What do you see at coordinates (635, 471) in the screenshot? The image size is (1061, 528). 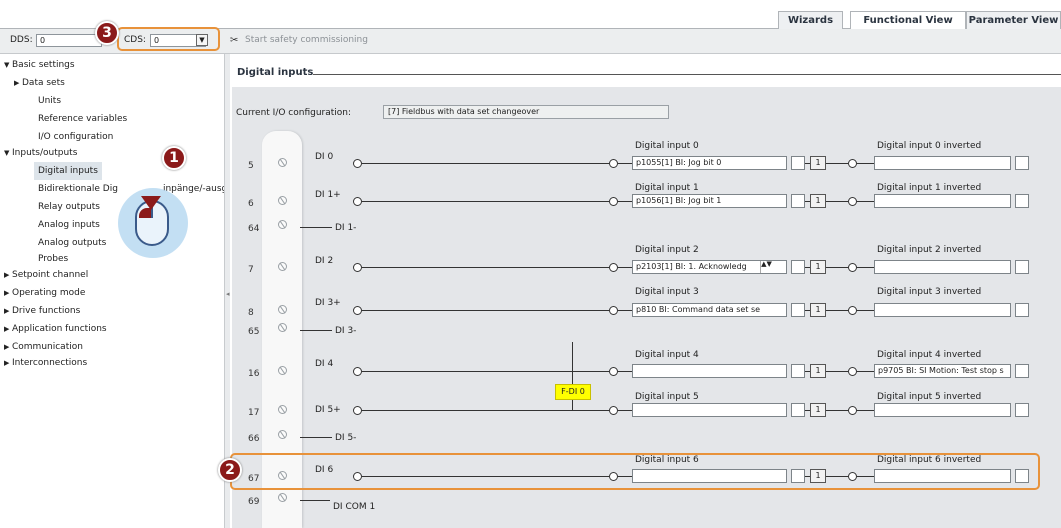 I see `row-di6-highlight` at bounding box center [635, 471].